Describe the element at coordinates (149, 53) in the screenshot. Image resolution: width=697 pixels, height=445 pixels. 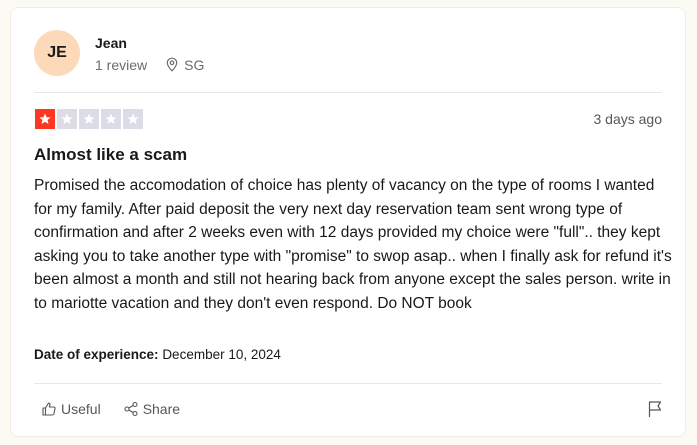
I see `reviewer-info: Jean 1 review SG` at that location.